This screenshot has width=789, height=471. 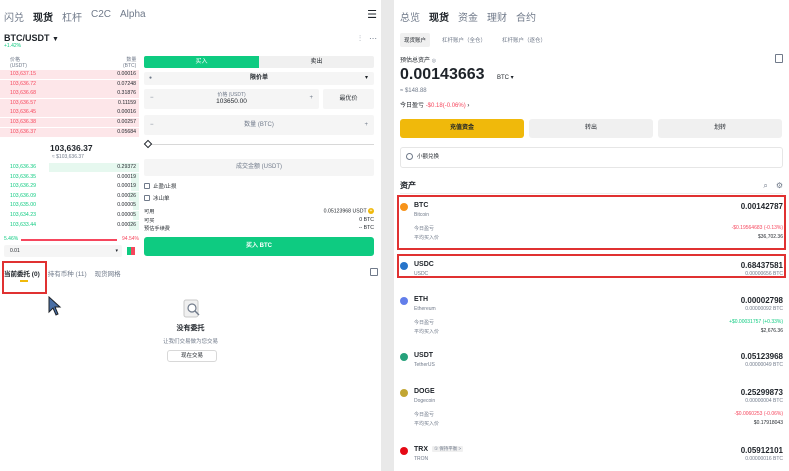 What do you see at coordinates (410, 16) in the screenshot?
I see `nav-overview: 总览` at bounding box center [410, 16].